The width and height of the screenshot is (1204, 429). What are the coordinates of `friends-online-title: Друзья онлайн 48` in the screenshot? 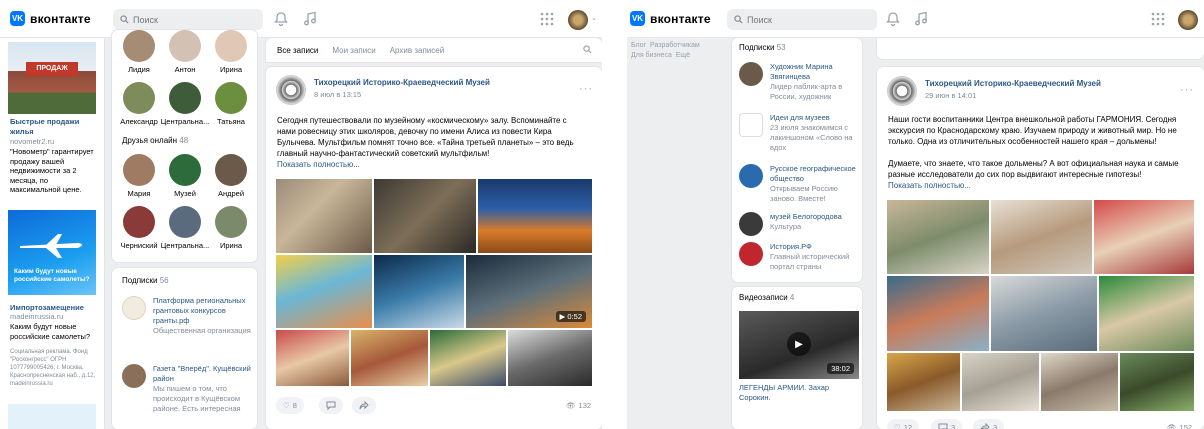 It's located at (155, 140).